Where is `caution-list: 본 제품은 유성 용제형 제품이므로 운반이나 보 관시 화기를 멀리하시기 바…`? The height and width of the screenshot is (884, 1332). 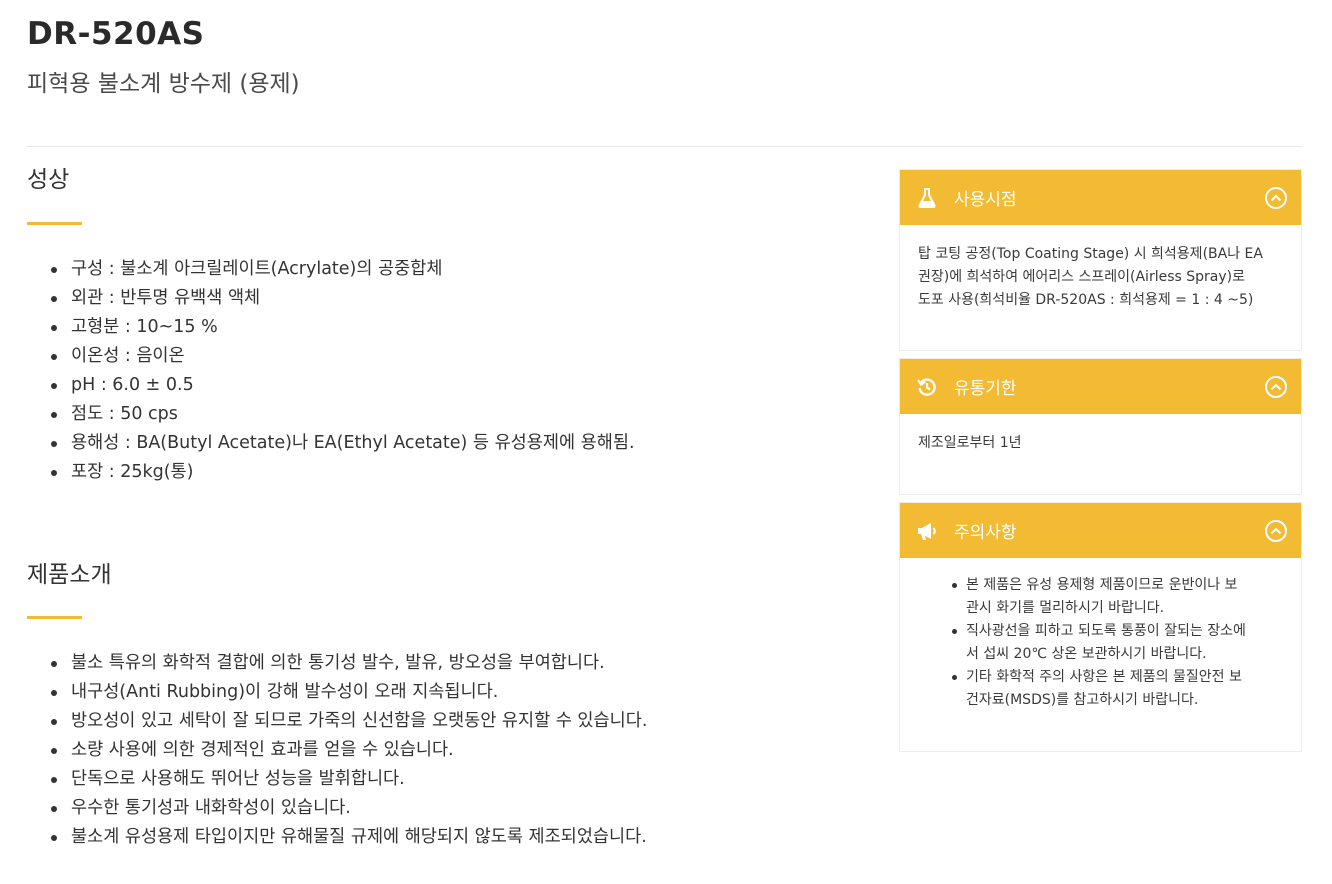
caution-list: 본 제품은 유성 용제형 제품이므로 운반이나 보 관시 화기를 멀리하시기 바… is located at coordinates (1100, 643).